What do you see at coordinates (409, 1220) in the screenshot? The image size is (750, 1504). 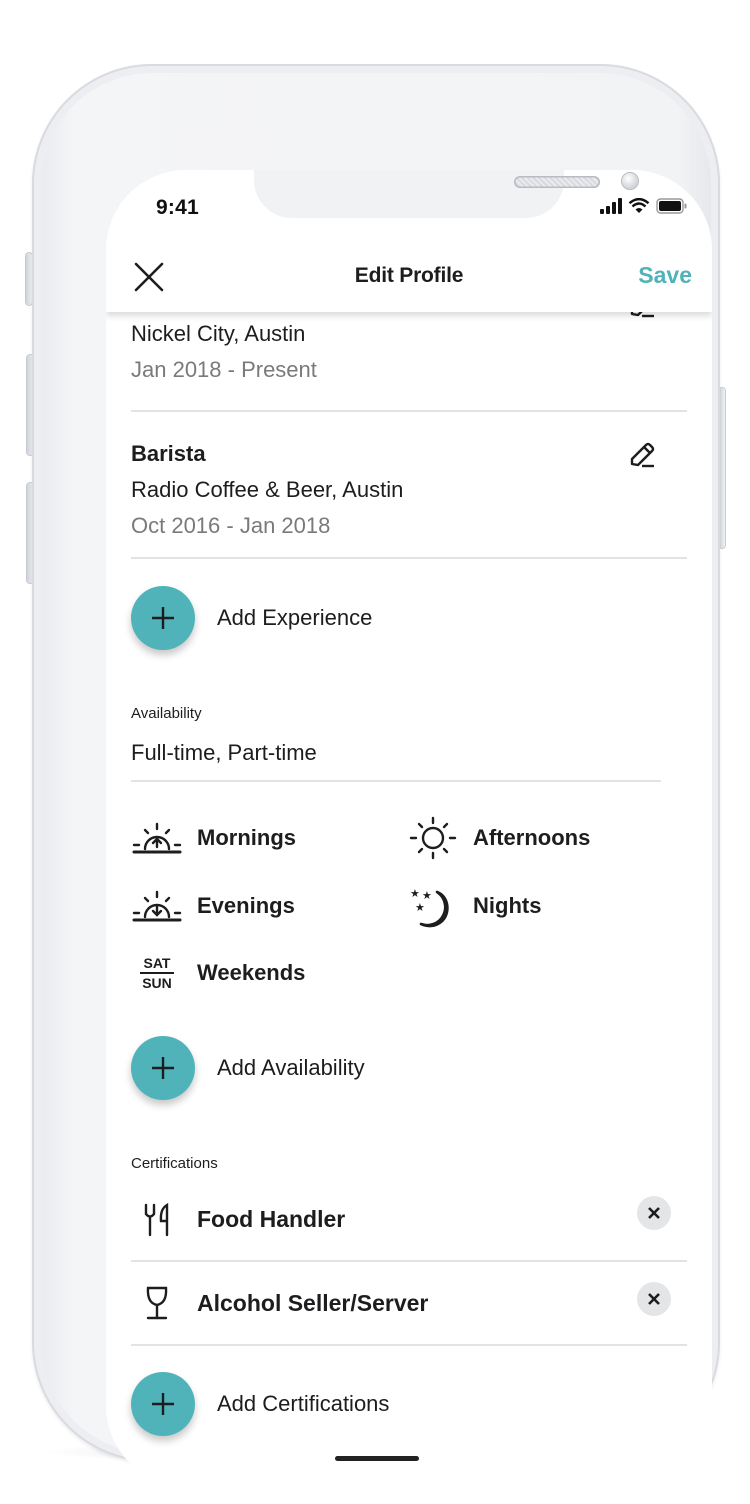 I see `certification-item: Food Handler` at bounding box center [409, 1220].